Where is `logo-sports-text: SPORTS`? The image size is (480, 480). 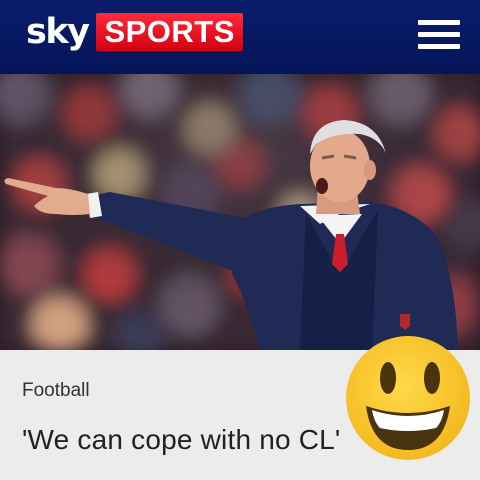
logo-sports-text: SPORTS is located at coordinates (169, 32).